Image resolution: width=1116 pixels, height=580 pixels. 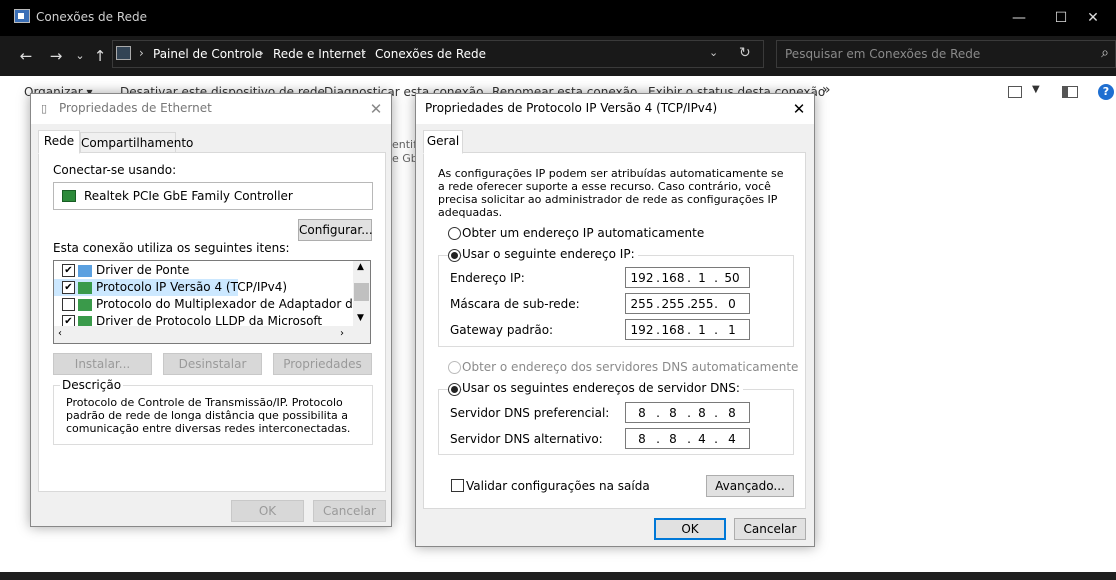 What do you see at coordinates (69, 196) in the screenshot?
I see `network-adapter-icon` at bounding box center [69, 196].